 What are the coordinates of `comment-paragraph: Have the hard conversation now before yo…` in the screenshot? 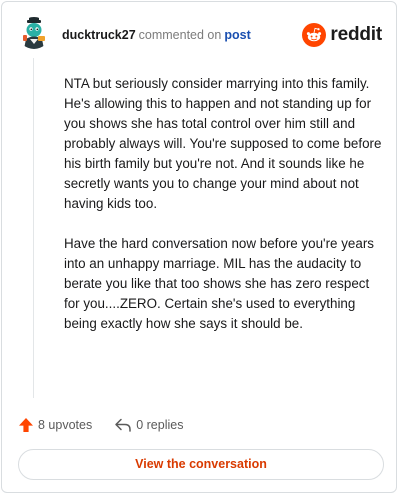 It's located at (219, 283).